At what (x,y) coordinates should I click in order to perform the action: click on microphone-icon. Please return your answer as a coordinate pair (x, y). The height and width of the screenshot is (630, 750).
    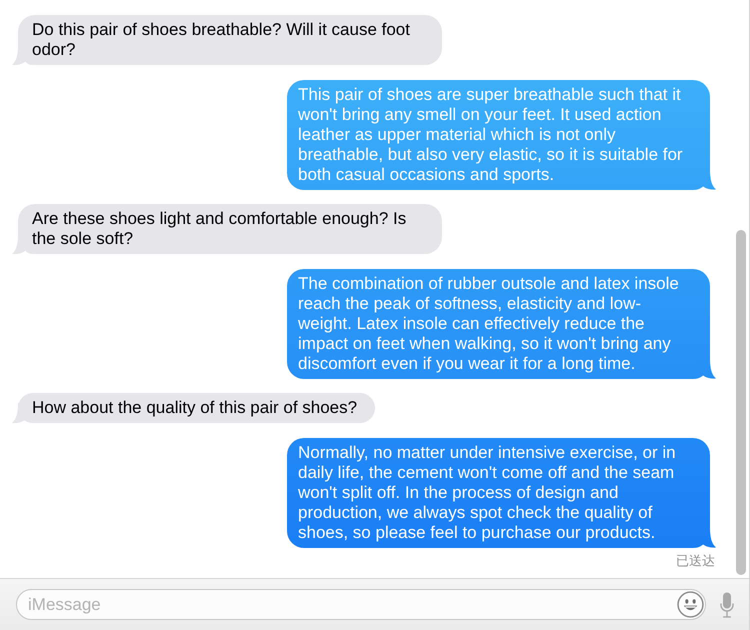
    Looking at the image, I should click on (727, 605).